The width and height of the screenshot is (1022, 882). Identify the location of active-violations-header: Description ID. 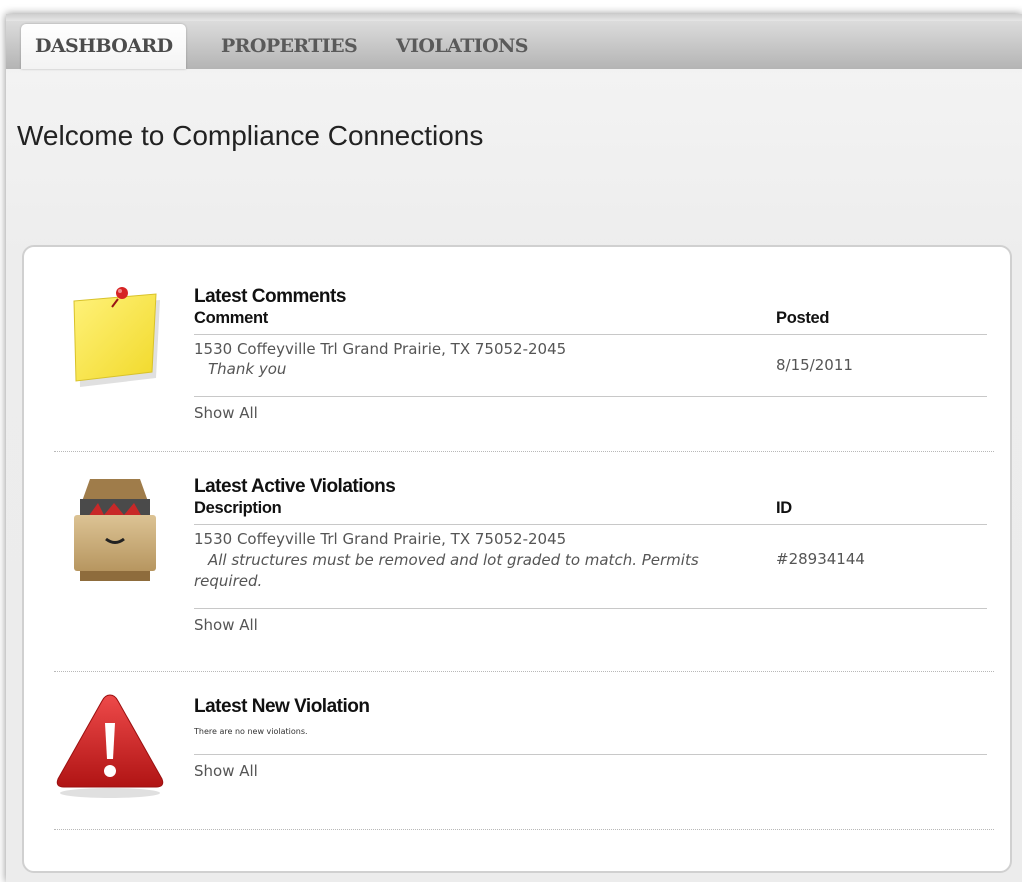
(590, 512).